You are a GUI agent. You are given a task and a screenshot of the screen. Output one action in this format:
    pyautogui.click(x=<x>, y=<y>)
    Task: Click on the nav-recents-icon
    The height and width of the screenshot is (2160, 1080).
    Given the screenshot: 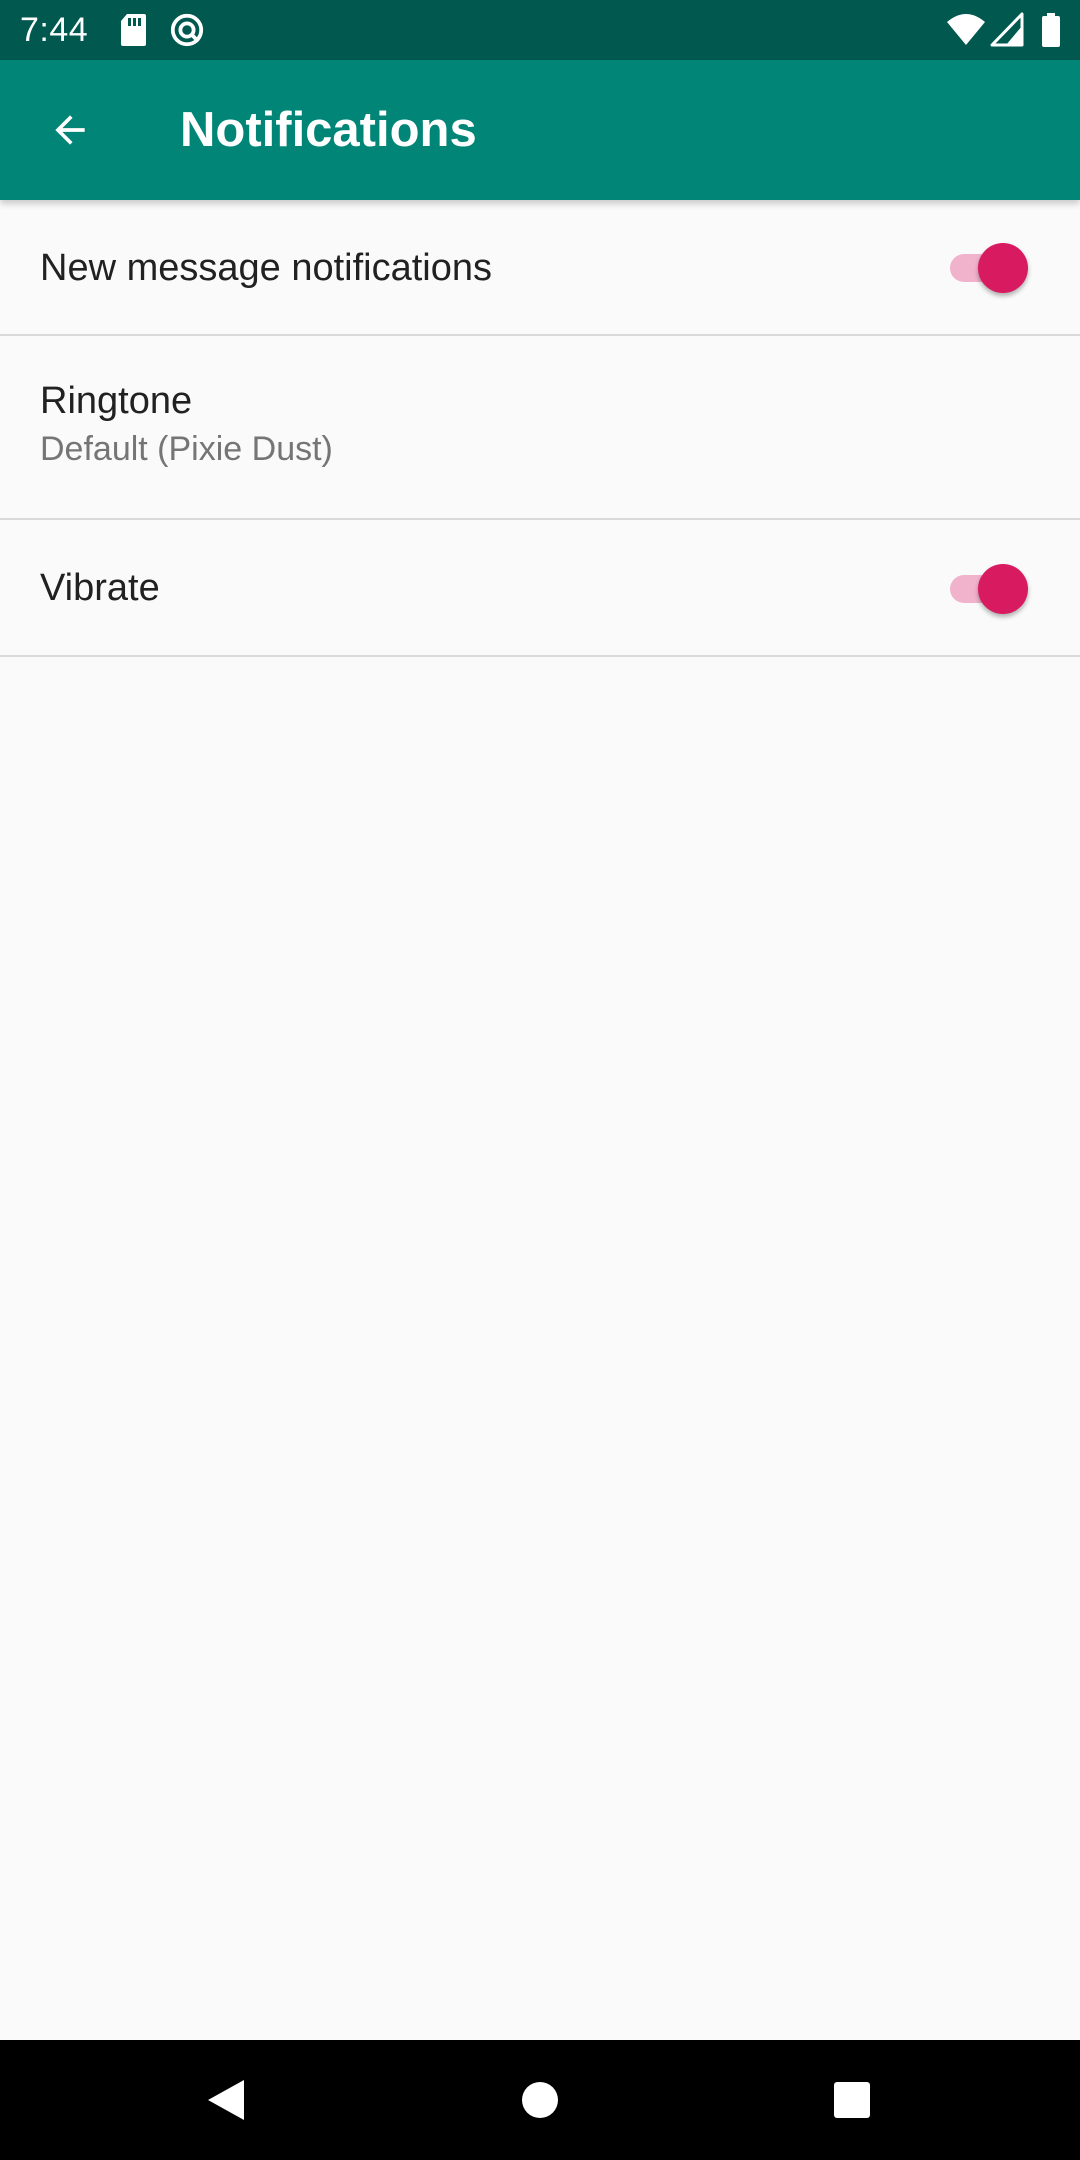 What is the action you would take?
    pyautogui.click(x=852, y=2100)
    